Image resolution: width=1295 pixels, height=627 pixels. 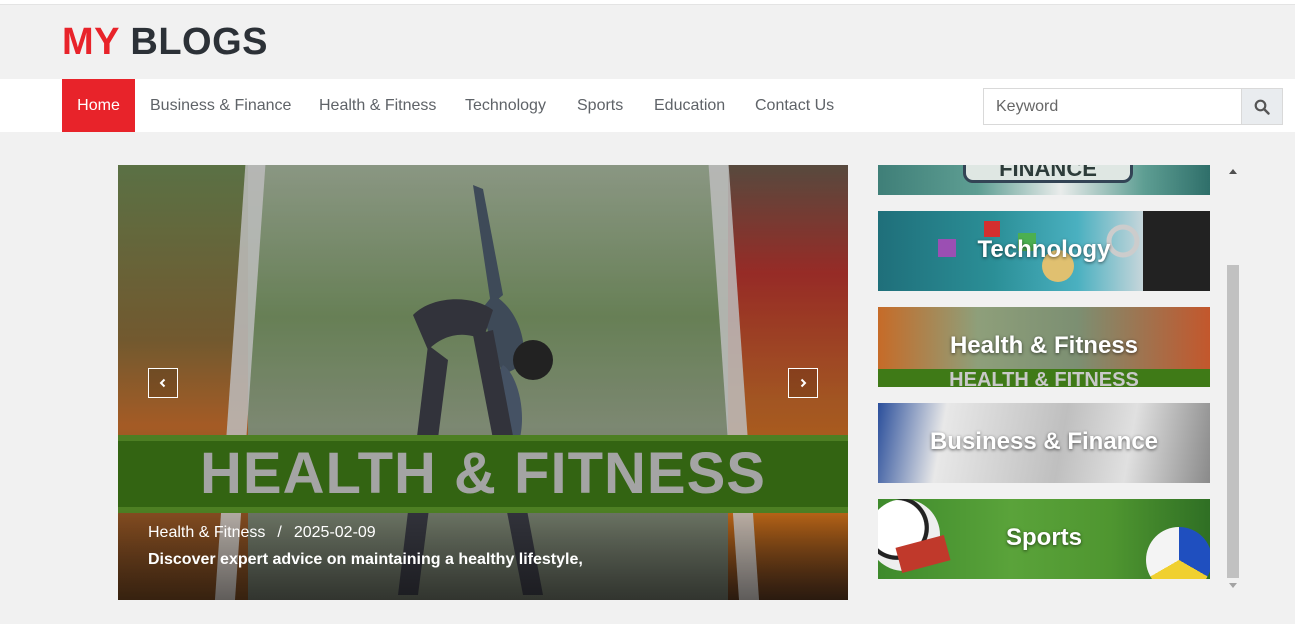 I want to click on category-card-business-finance: Business & Finance, so click(x=1044, y=443).